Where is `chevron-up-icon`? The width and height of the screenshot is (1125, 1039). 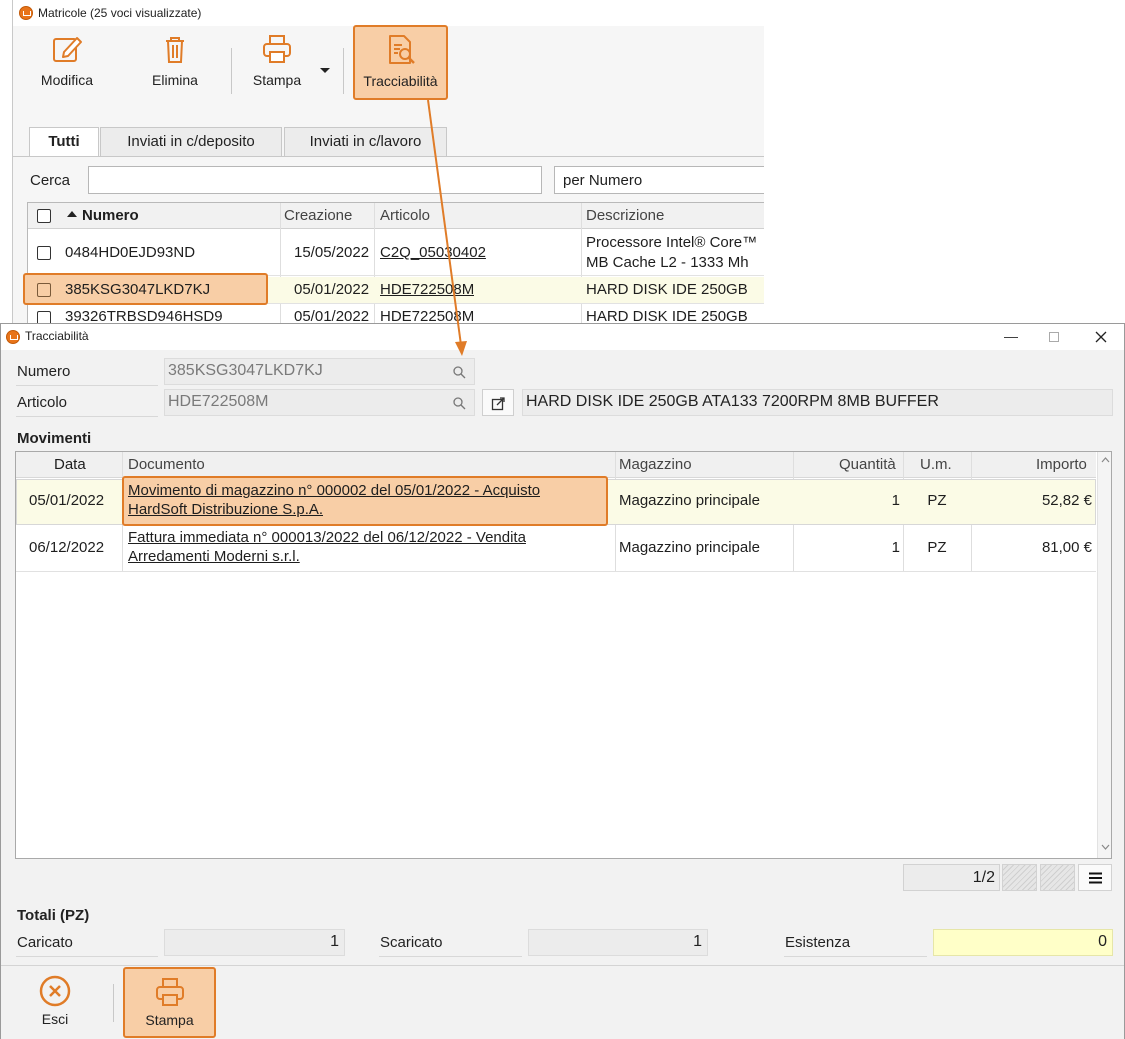 chevron-up-icon is located at coordinates (1105, 460).